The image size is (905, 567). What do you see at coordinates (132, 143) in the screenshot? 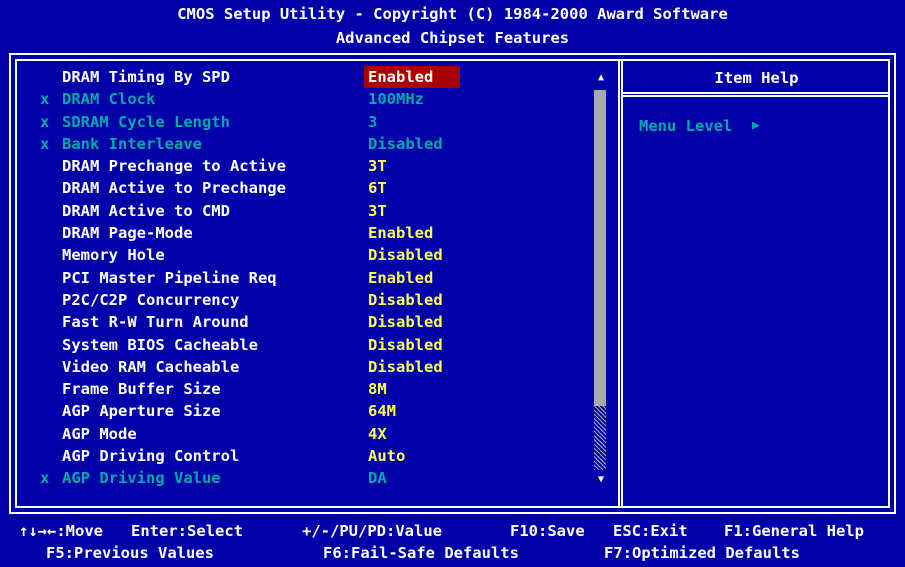
I see `setting-label: Bank Interleave` at bounding box center [132, 143].